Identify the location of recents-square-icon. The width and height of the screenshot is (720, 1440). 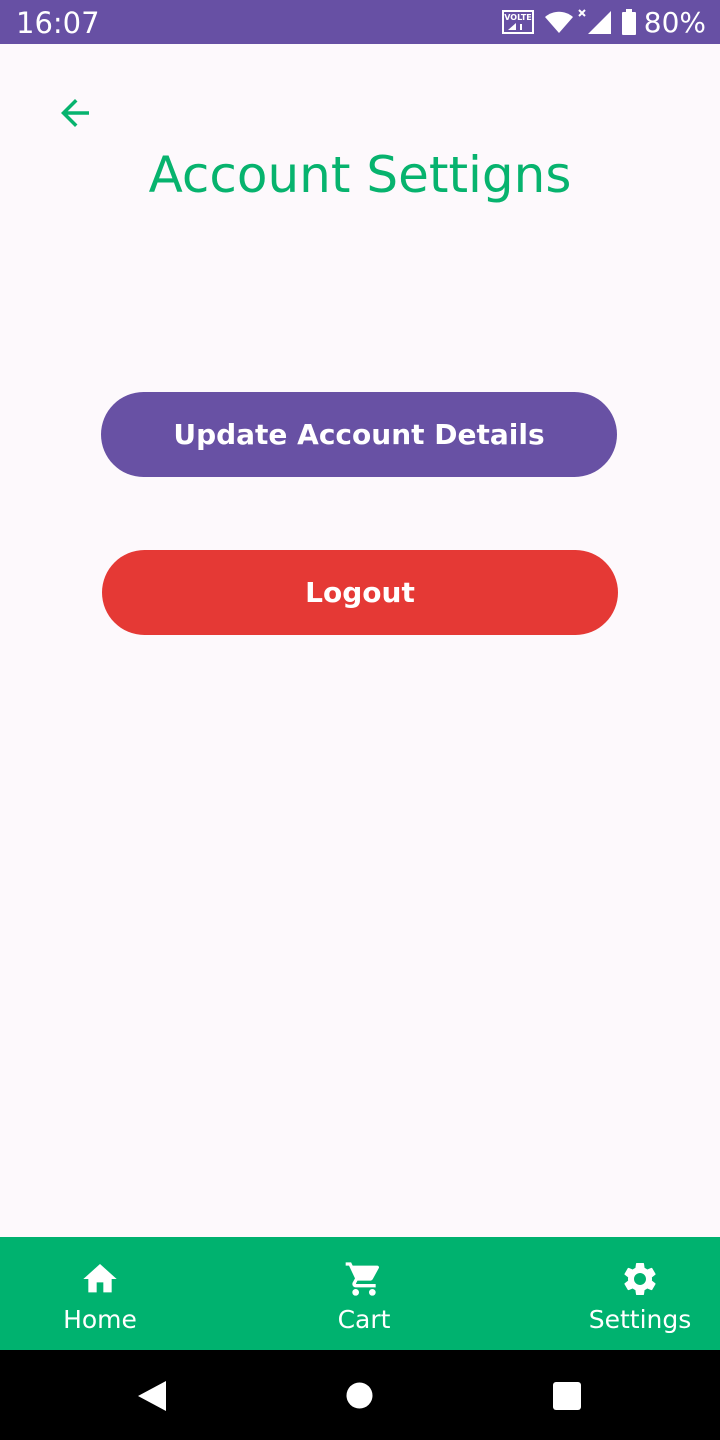
(567, 1396).